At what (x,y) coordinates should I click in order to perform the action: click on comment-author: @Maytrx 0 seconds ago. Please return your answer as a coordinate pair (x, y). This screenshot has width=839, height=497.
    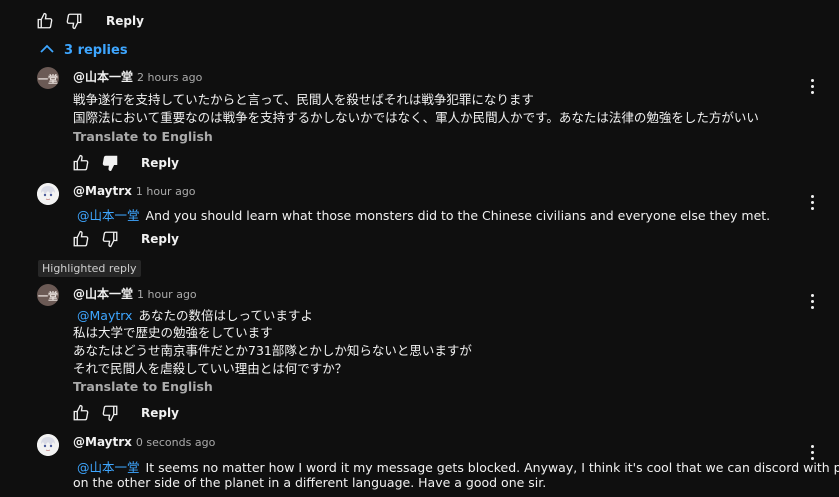
    Looking at the image, I should click on (144, 442).